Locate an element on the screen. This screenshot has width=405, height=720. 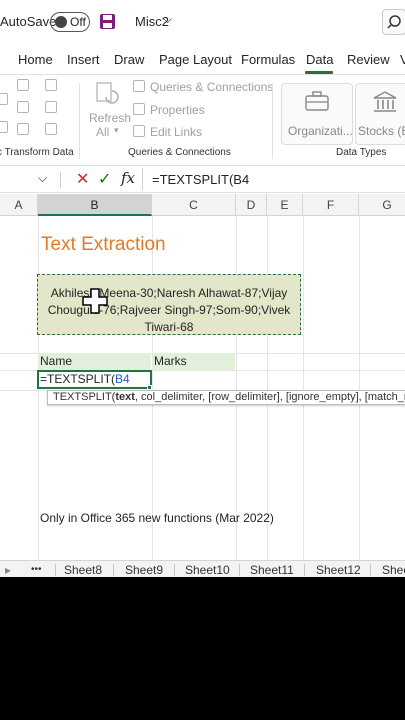
more-sheets-button: ••• is located at coordinates (36, 569).